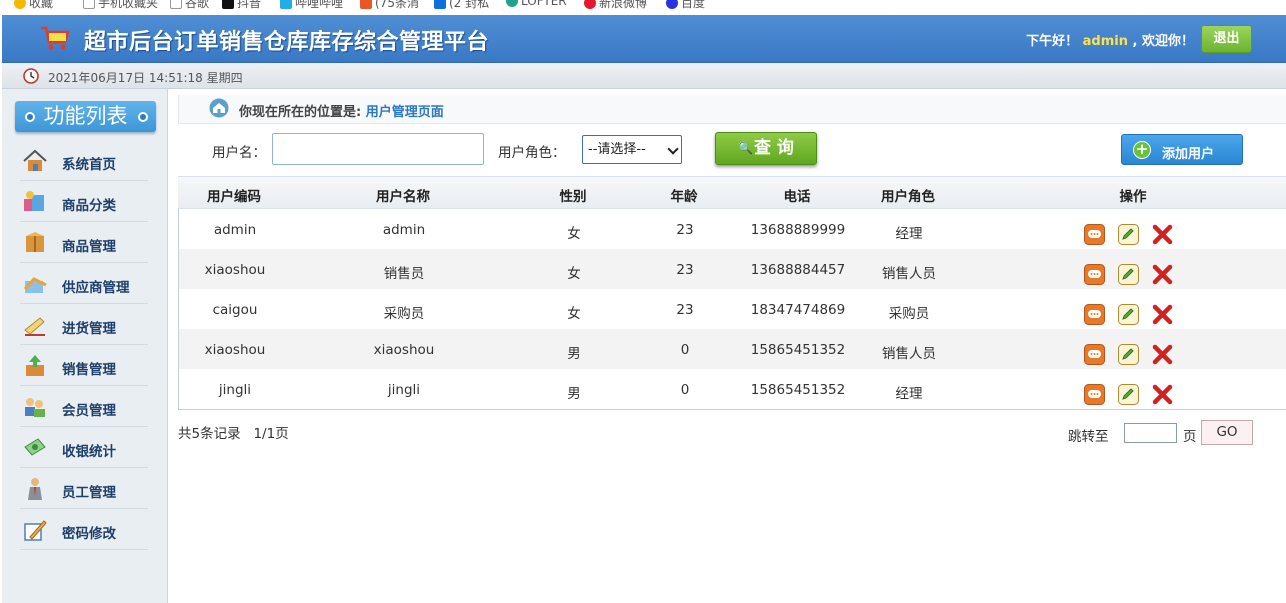 This screenshot has width=1286, height=603. I want to click on location-current: 用户管理页面, so click(405, 112).